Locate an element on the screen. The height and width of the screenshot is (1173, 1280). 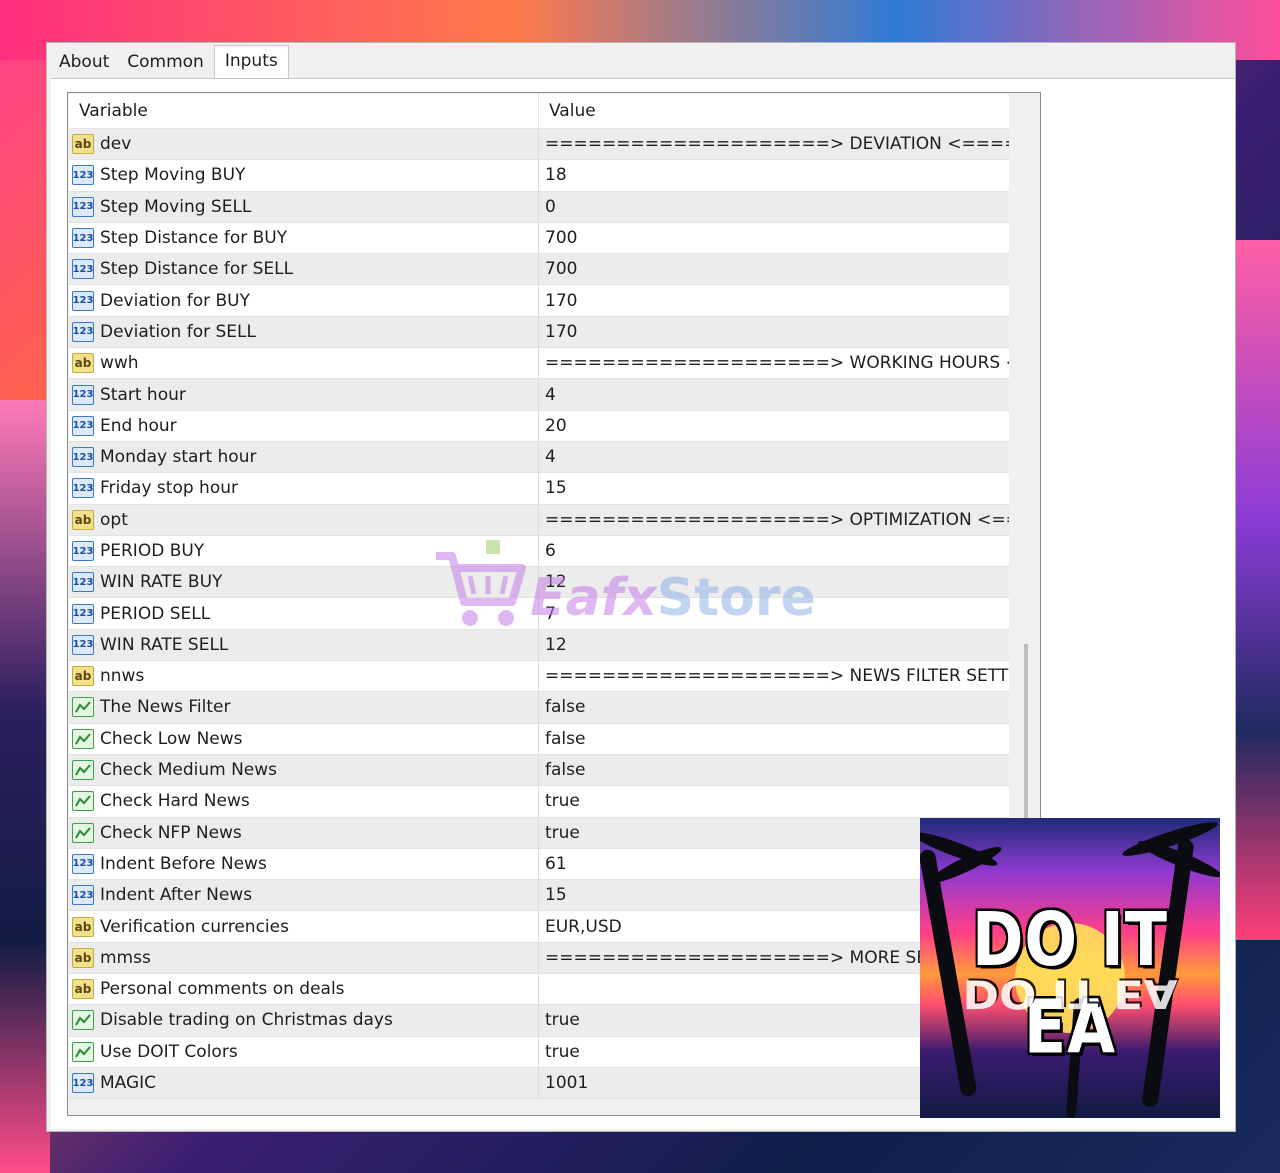
variable-cell: ab opt is located at coordinates (304, 519).